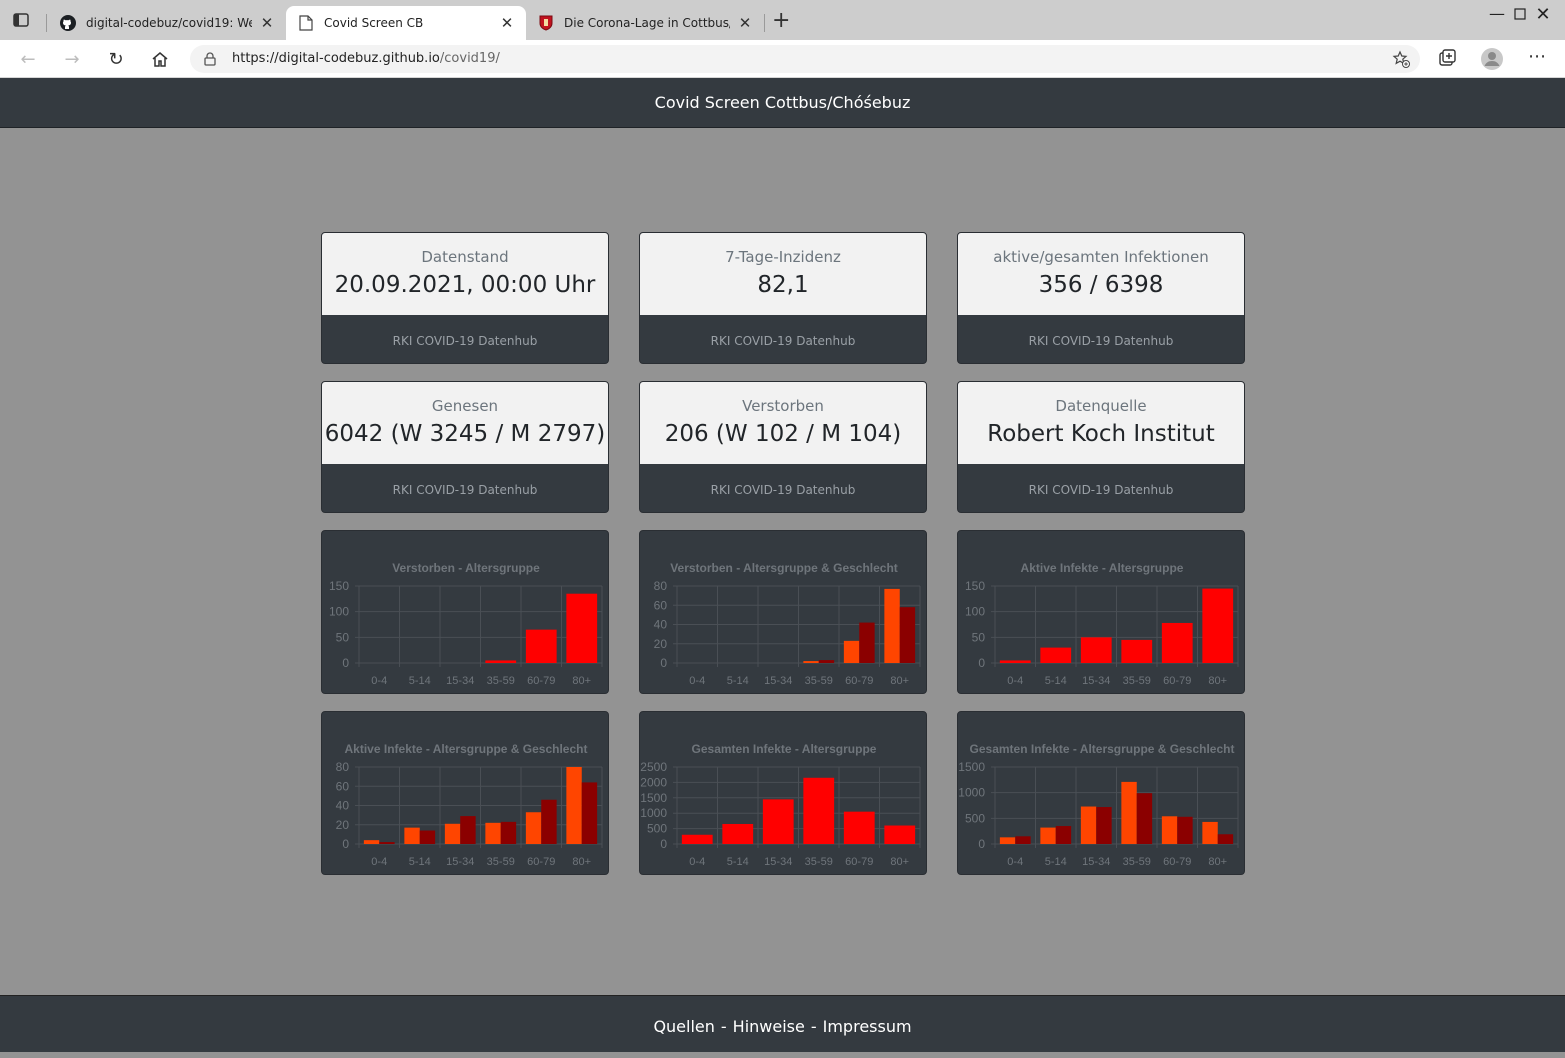 The image size is (1565, 1058). What do you see at coordinates (1101, 406) in the screenshot?
I see `card-label: Datenquelle` at bounding box center [1101, 406].